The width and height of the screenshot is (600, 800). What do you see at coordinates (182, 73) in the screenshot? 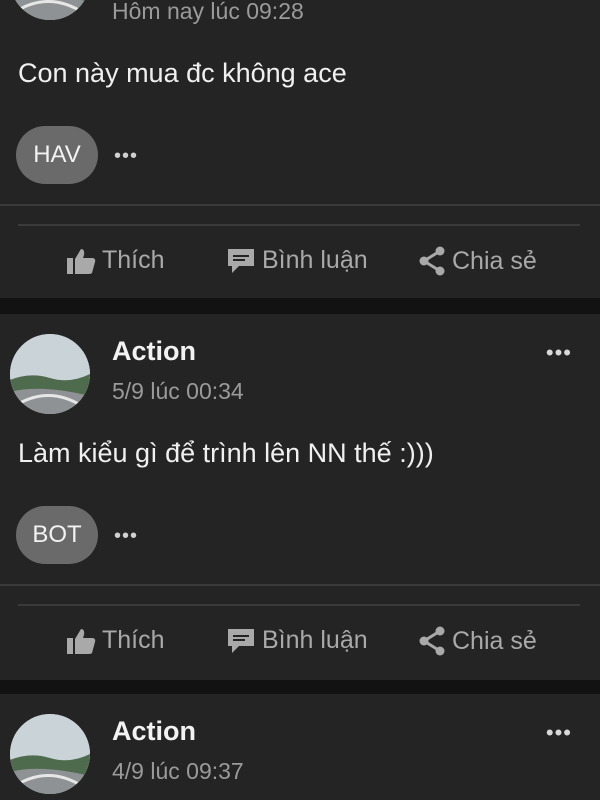
I see `post-text: Con này mua đc không ace` at bounding box center [182, 73].